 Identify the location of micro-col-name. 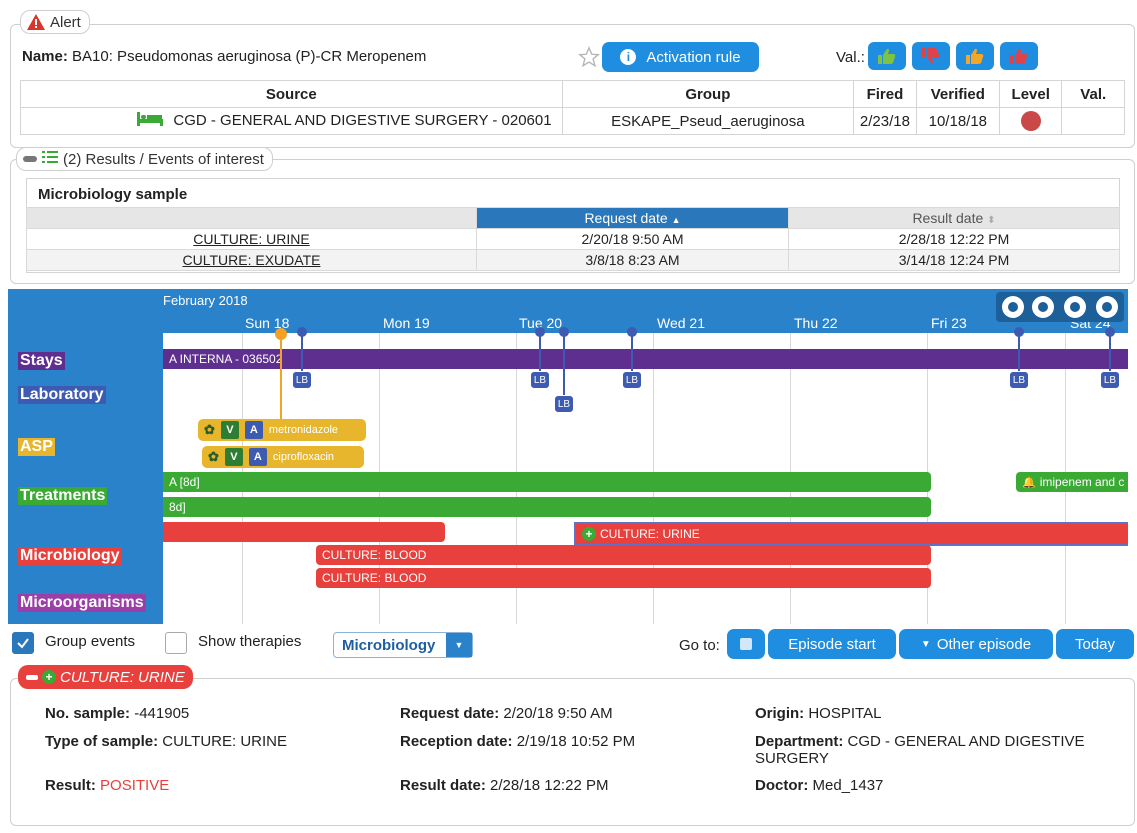
(251, 218).